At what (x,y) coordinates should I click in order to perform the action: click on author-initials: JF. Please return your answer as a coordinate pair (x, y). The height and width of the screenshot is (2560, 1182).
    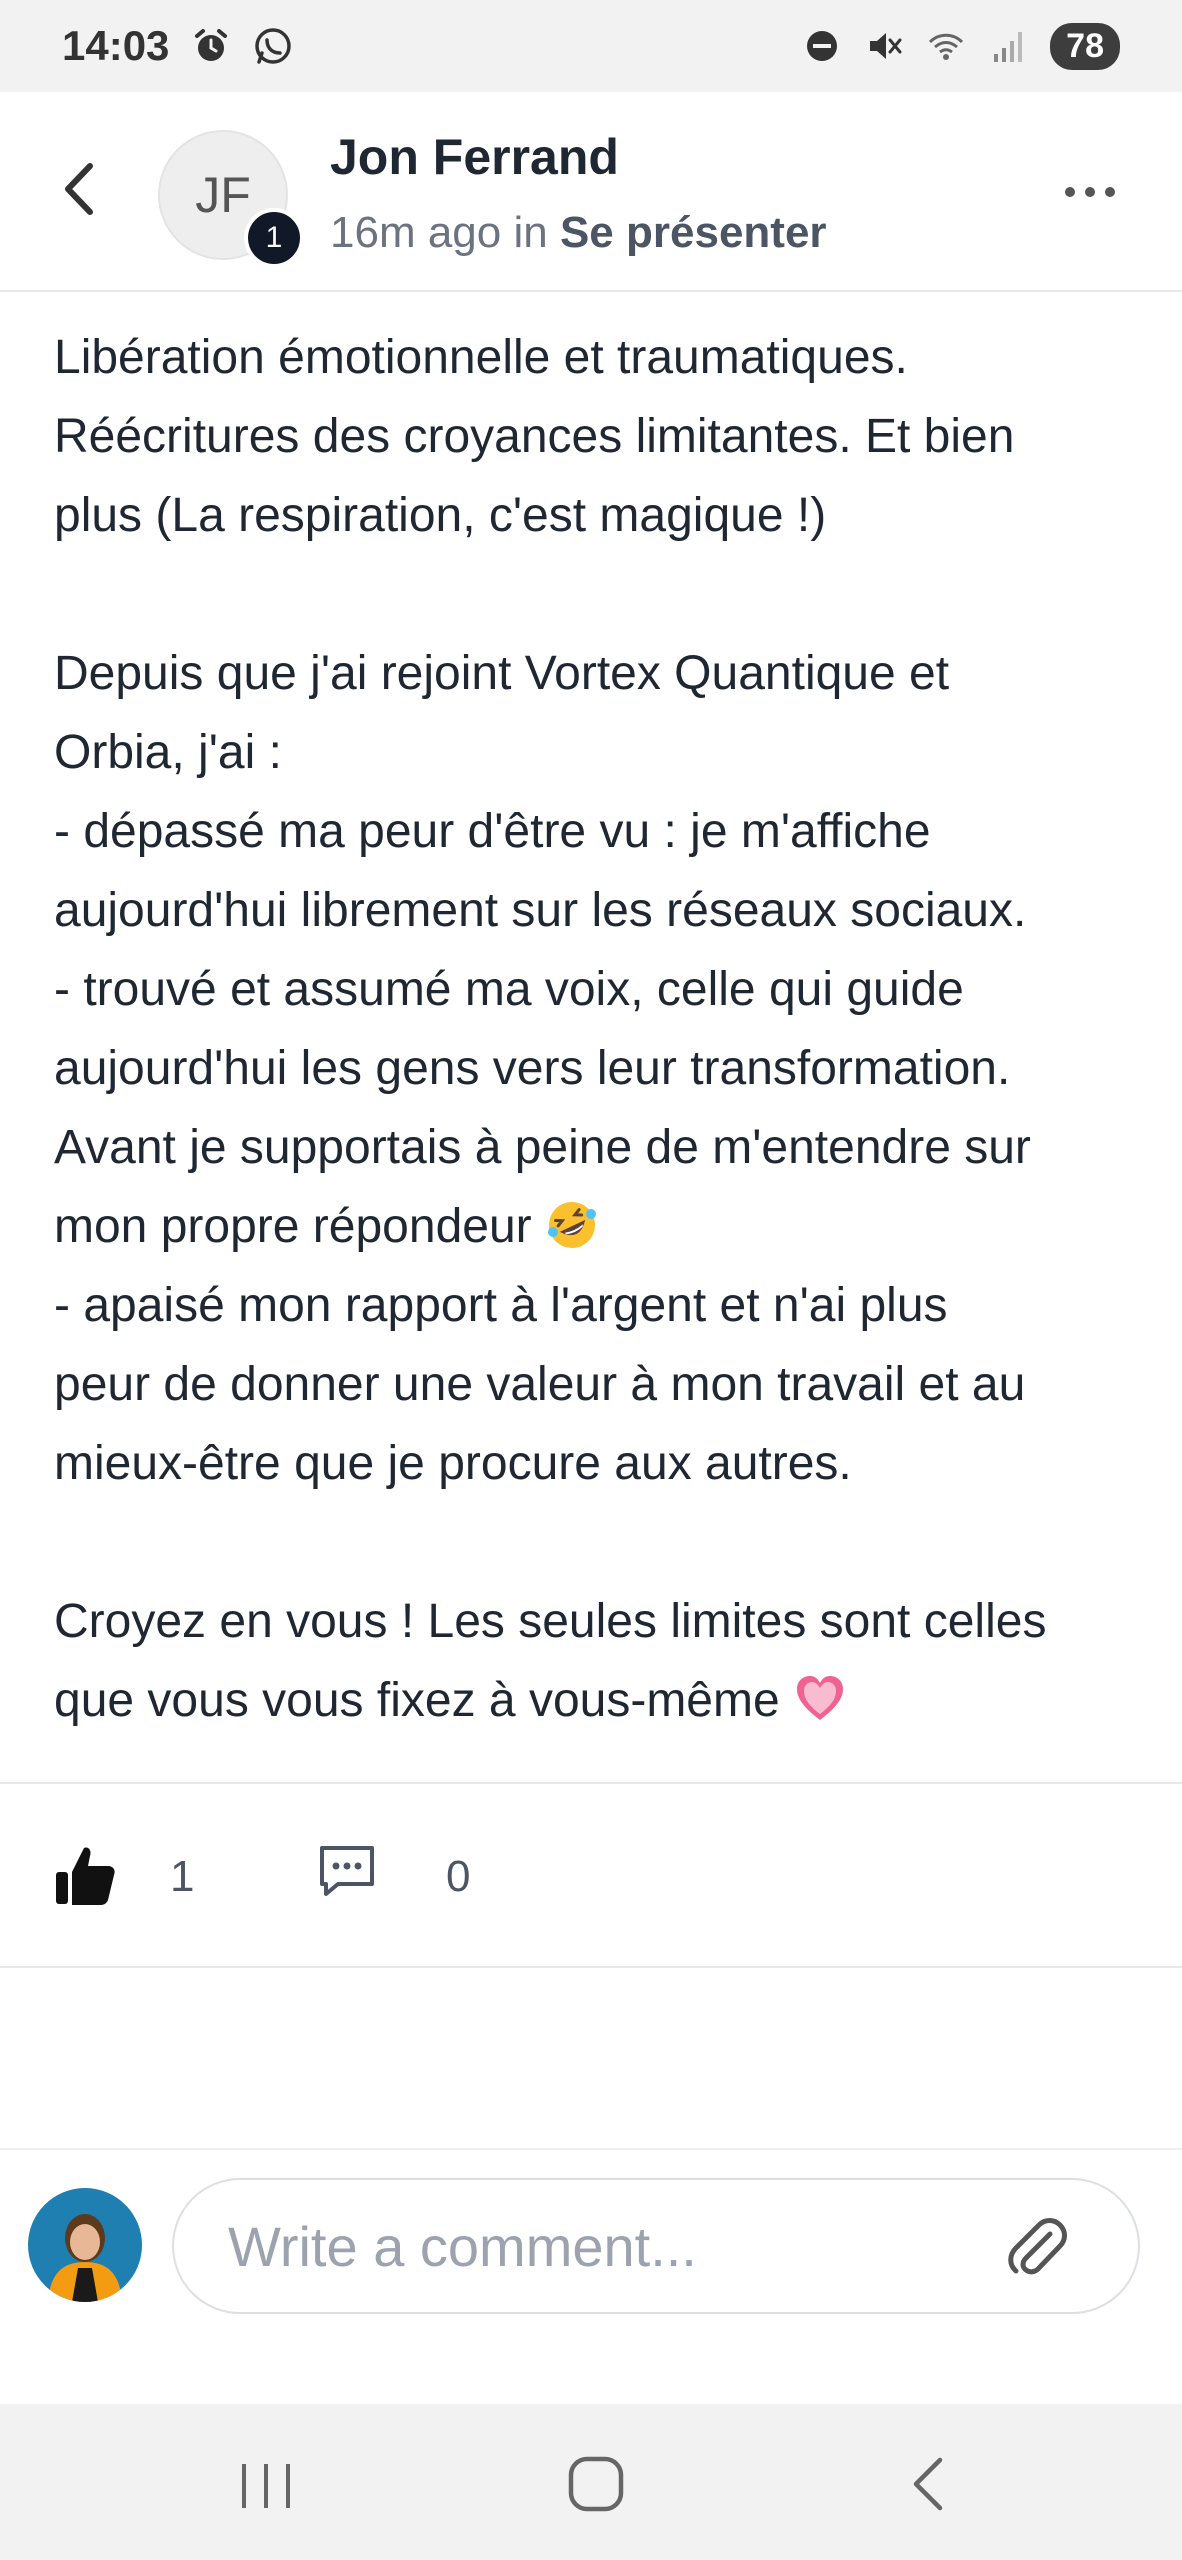
    Looking at the image, I should click on (223, 195).